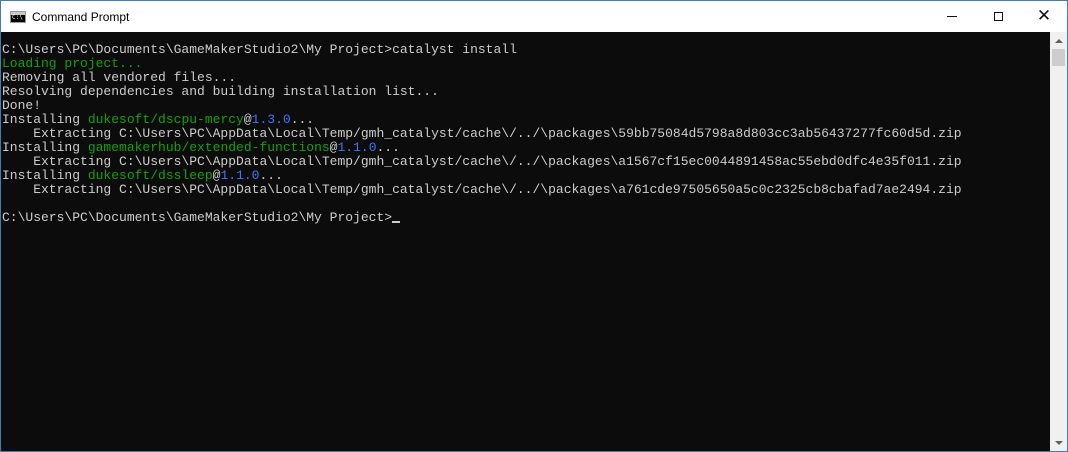  I want to click on line-package: dukesoft/dssleep, so click(150, 175).